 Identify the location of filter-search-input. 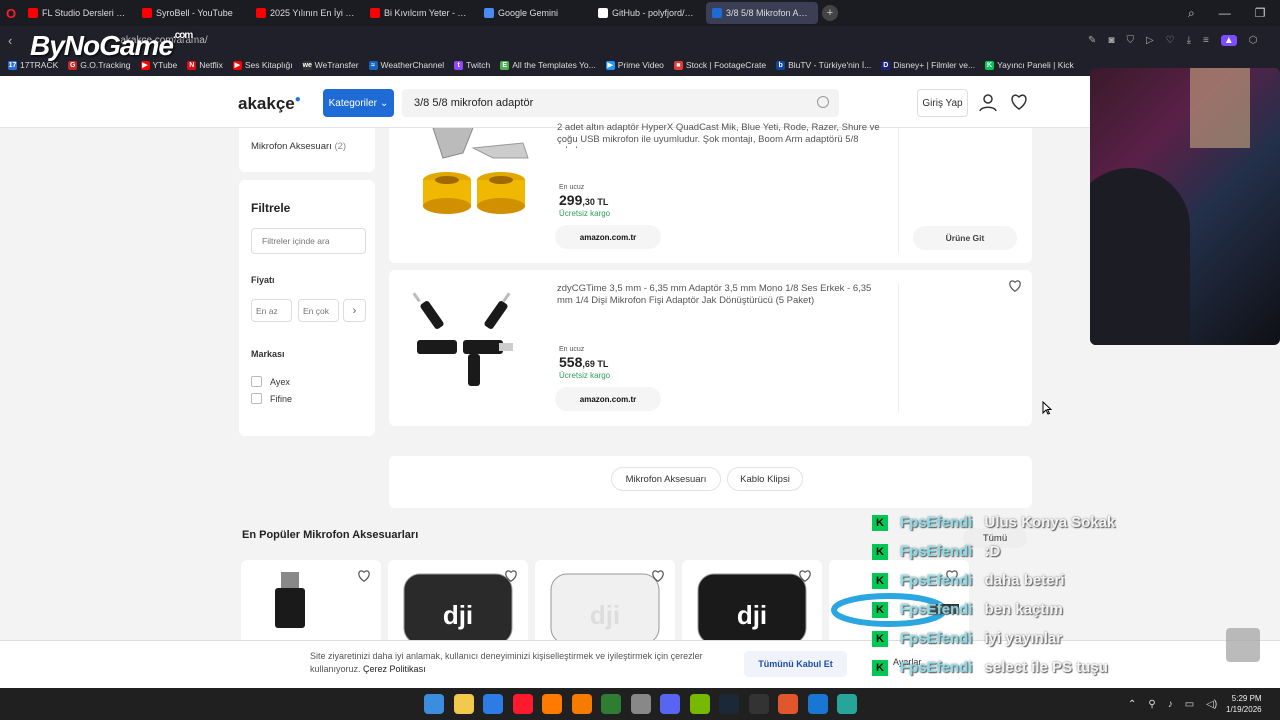
(308, 241).